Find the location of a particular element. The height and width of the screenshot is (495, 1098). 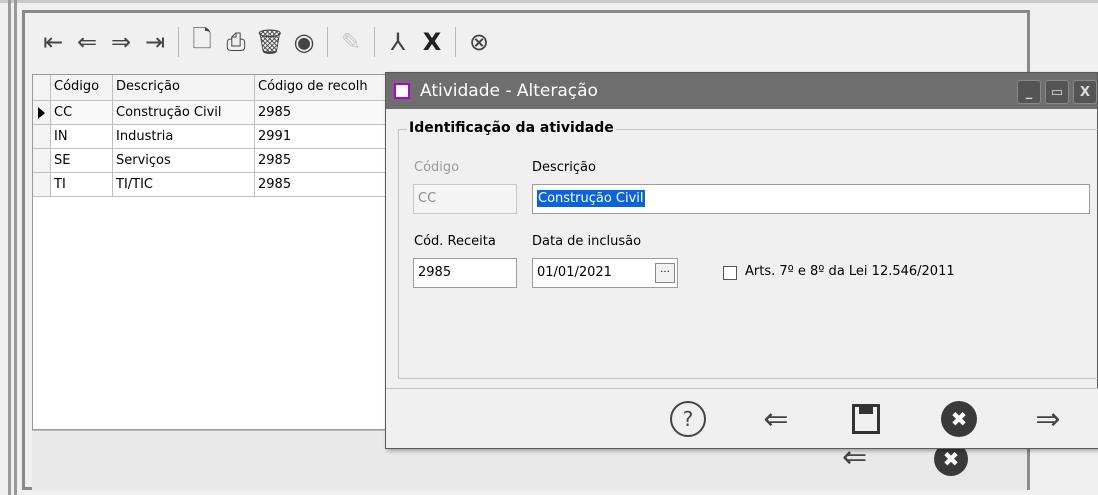

next-button: ⇒ is located at coordinates (1048, 419).